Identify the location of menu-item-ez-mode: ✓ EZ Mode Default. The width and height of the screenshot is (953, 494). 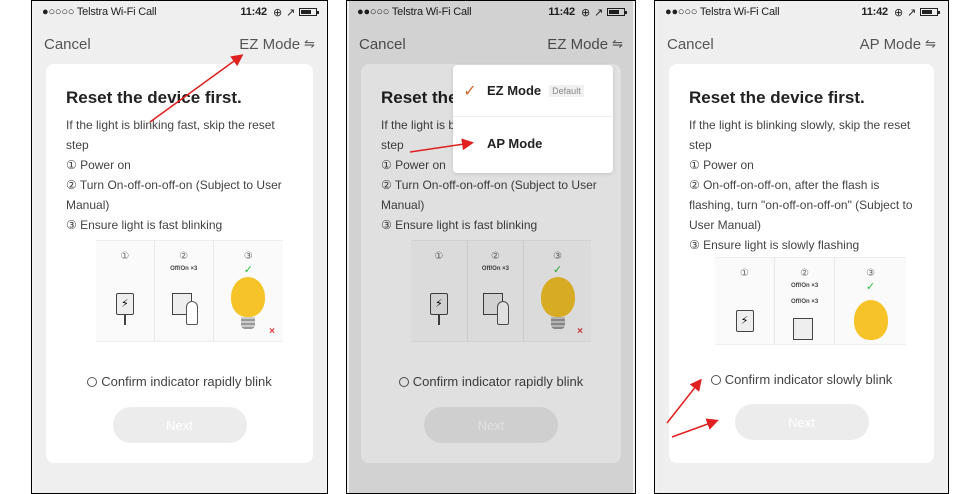
(533, 91).